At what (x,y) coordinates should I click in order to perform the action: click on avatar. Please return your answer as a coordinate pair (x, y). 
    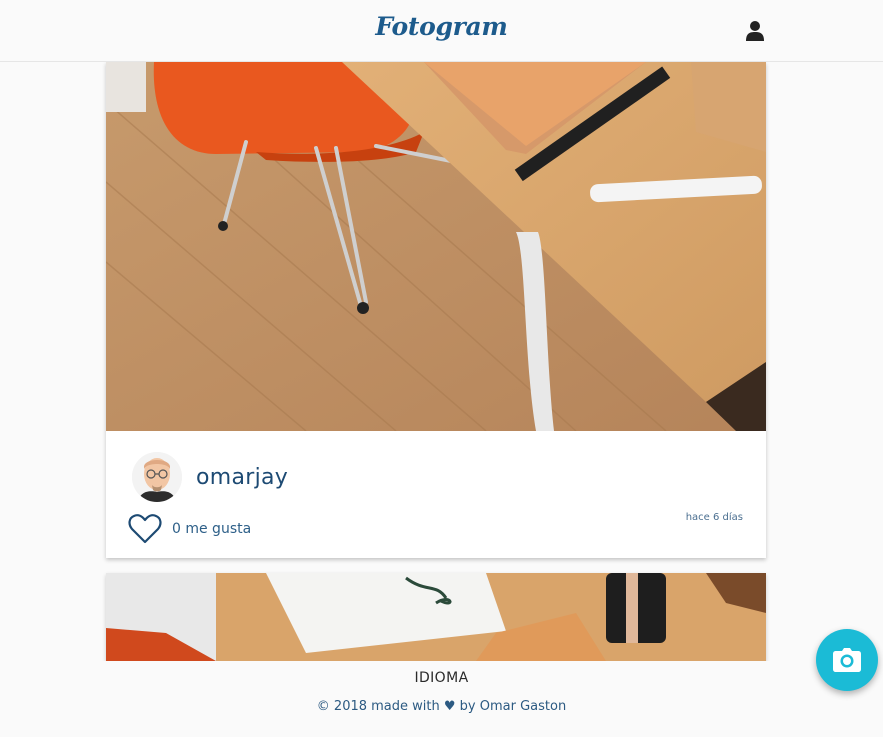
    Looking at the image, I should click on (157, 477).